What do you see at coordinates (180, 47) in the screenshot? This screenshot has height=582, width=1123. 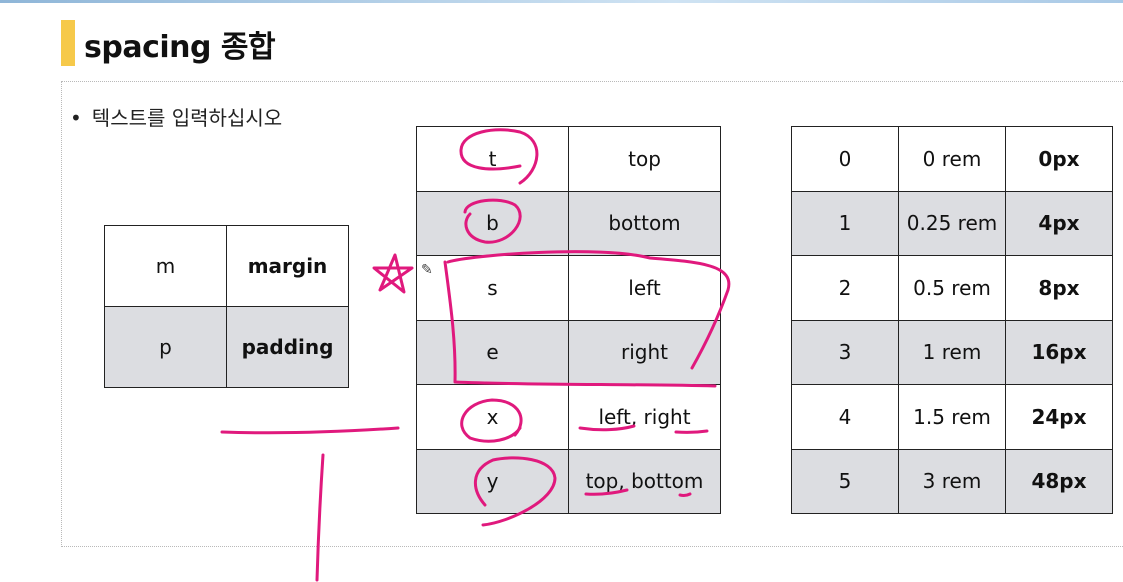 I see `slide-title: spacing 종합` at bounding box center [180, 47].